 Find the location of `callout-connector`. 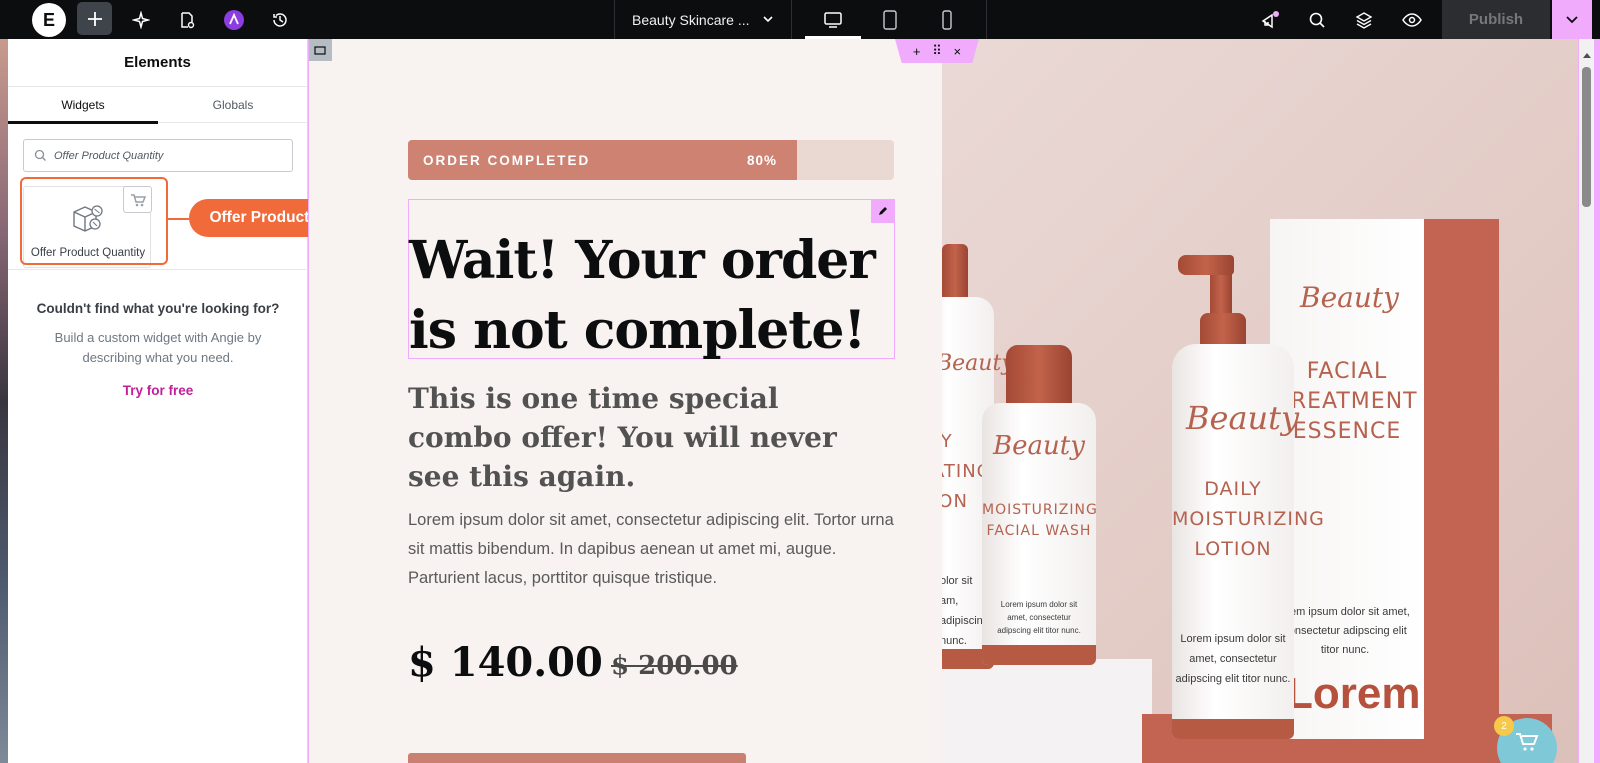

callout-connector is located at coordinates (178, 219).